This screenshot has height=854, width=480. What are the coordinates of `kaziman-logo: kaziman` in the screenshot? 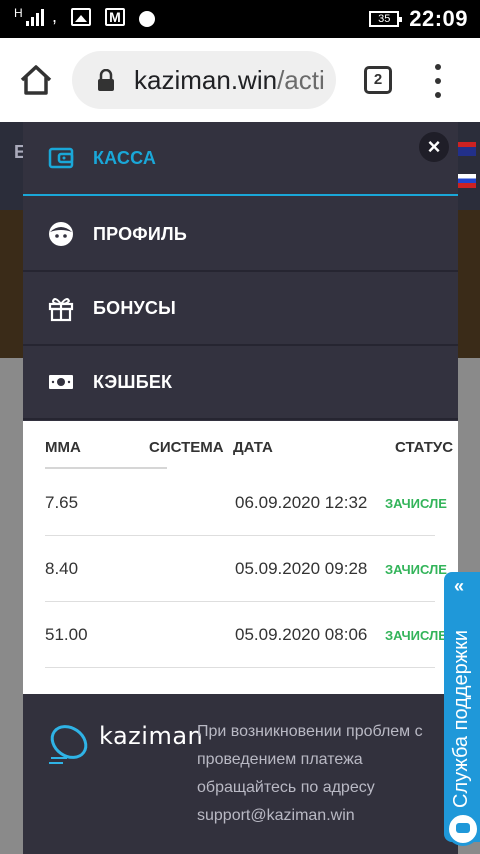 It's located at (125, 742).